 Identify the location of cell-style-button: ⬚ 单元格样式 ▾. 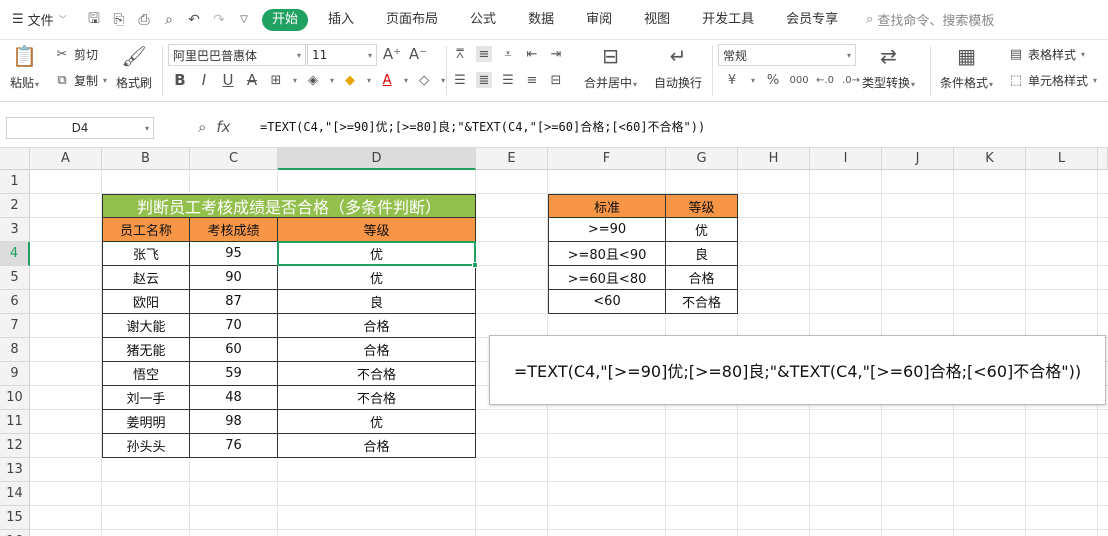
(1052, 80).